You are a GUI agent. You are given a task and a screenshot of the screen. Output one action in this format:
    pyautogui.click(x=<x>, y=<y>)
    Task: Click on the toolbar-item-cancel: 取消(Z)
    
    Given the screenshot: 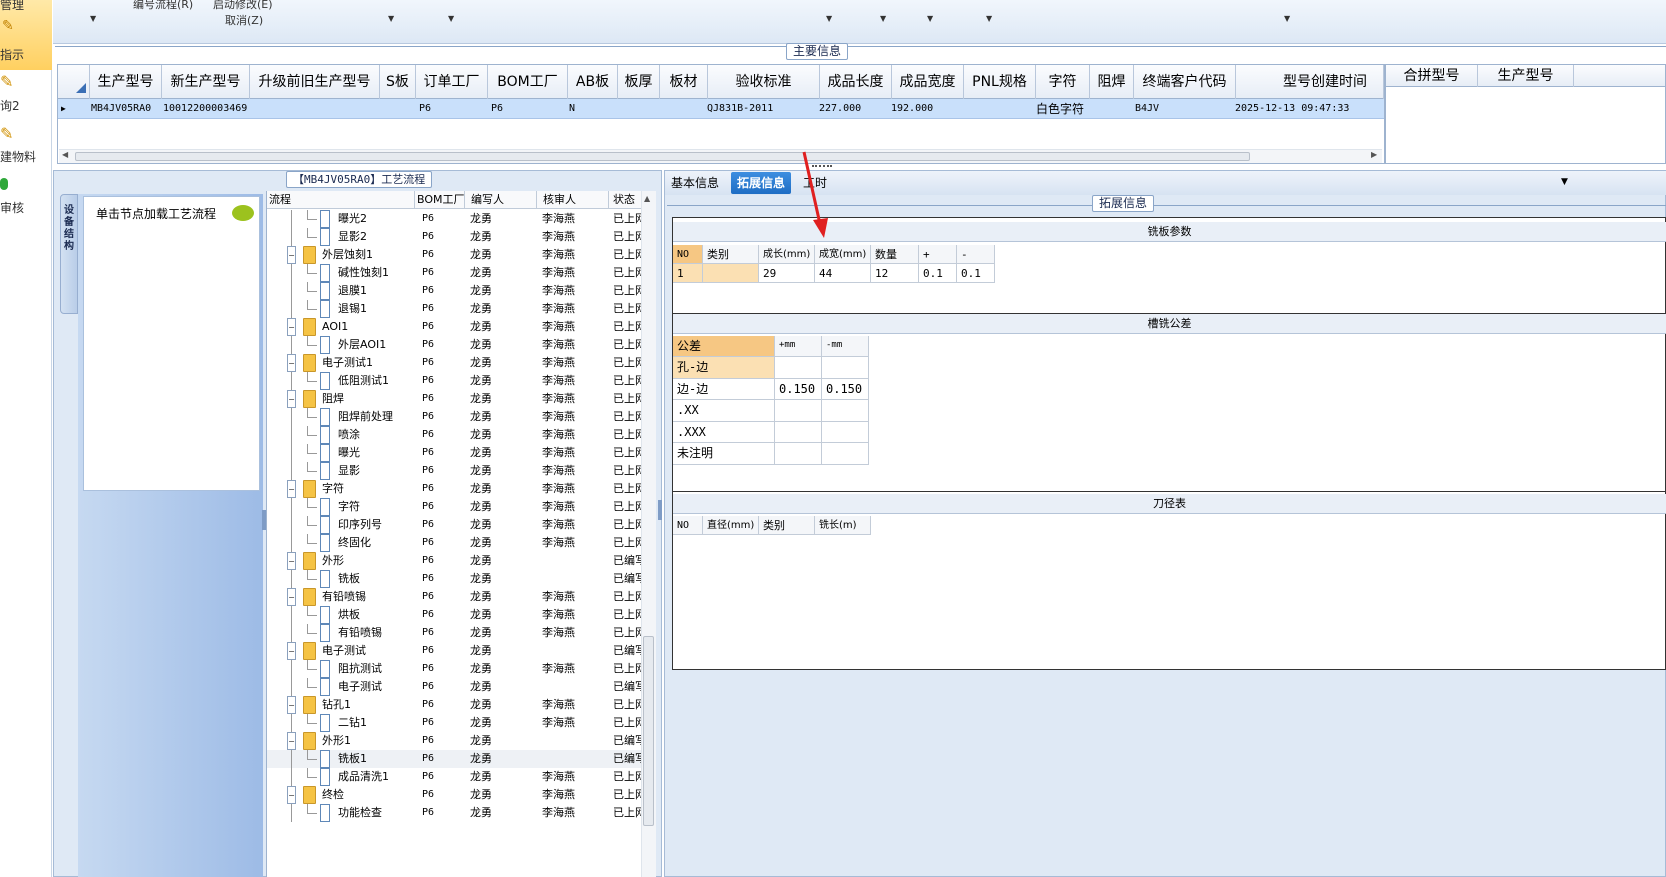 What is the action you would take?
    pyautogui.click(x=244, y=20)
    